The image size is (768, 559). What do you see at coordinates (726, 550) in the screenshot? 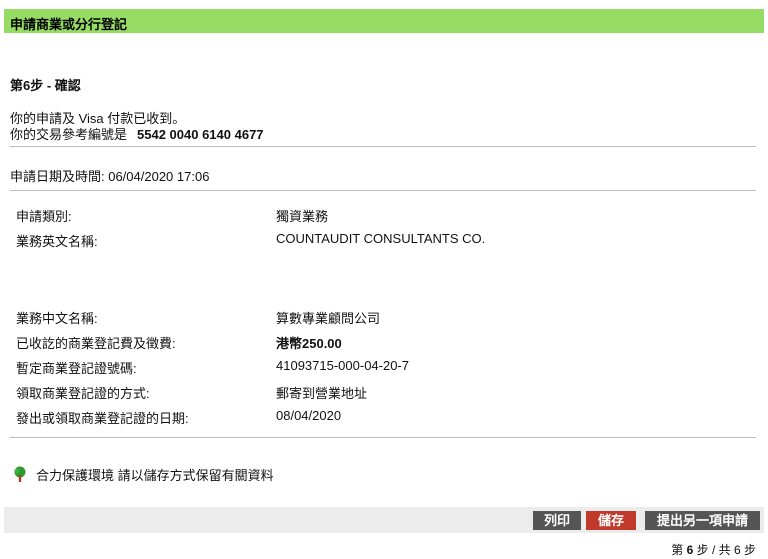
I see `step-counter-total: 步 / 共 6 步` at bounding box center [726, 550].